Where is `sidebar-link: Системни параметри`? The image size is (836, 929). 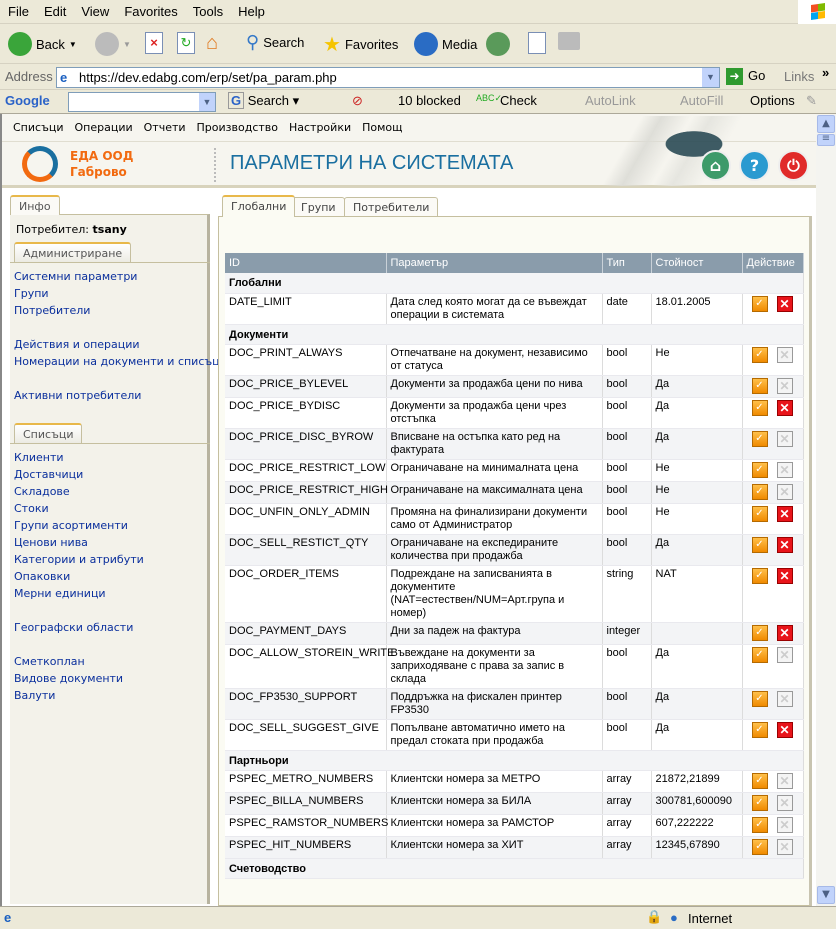 sidebar-link: Системни параметри is located at coordinates (75, 276).